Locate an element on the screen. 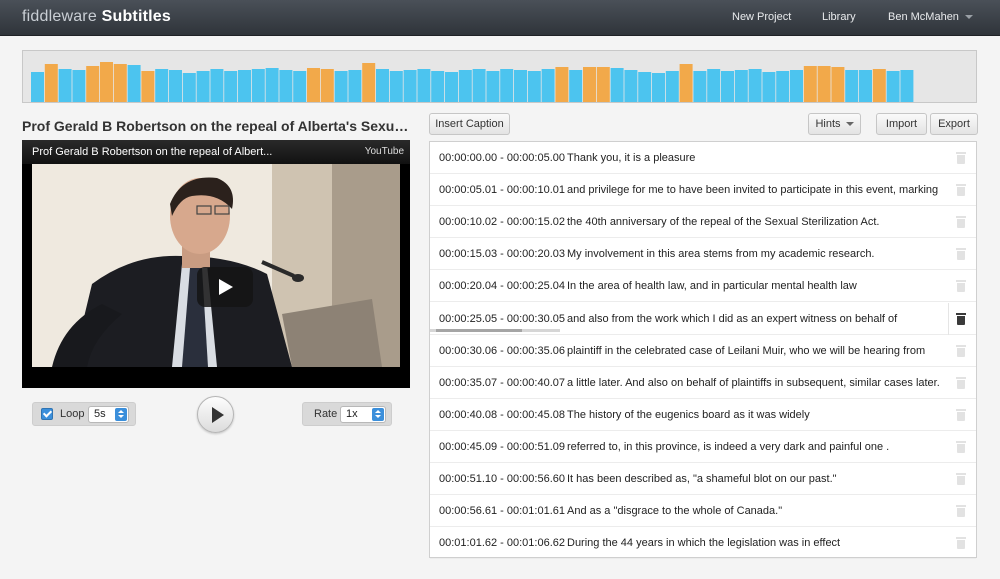  caption-time: 00:00:40.08 - 00:00:45.08 is located at coordinates (502, 415).